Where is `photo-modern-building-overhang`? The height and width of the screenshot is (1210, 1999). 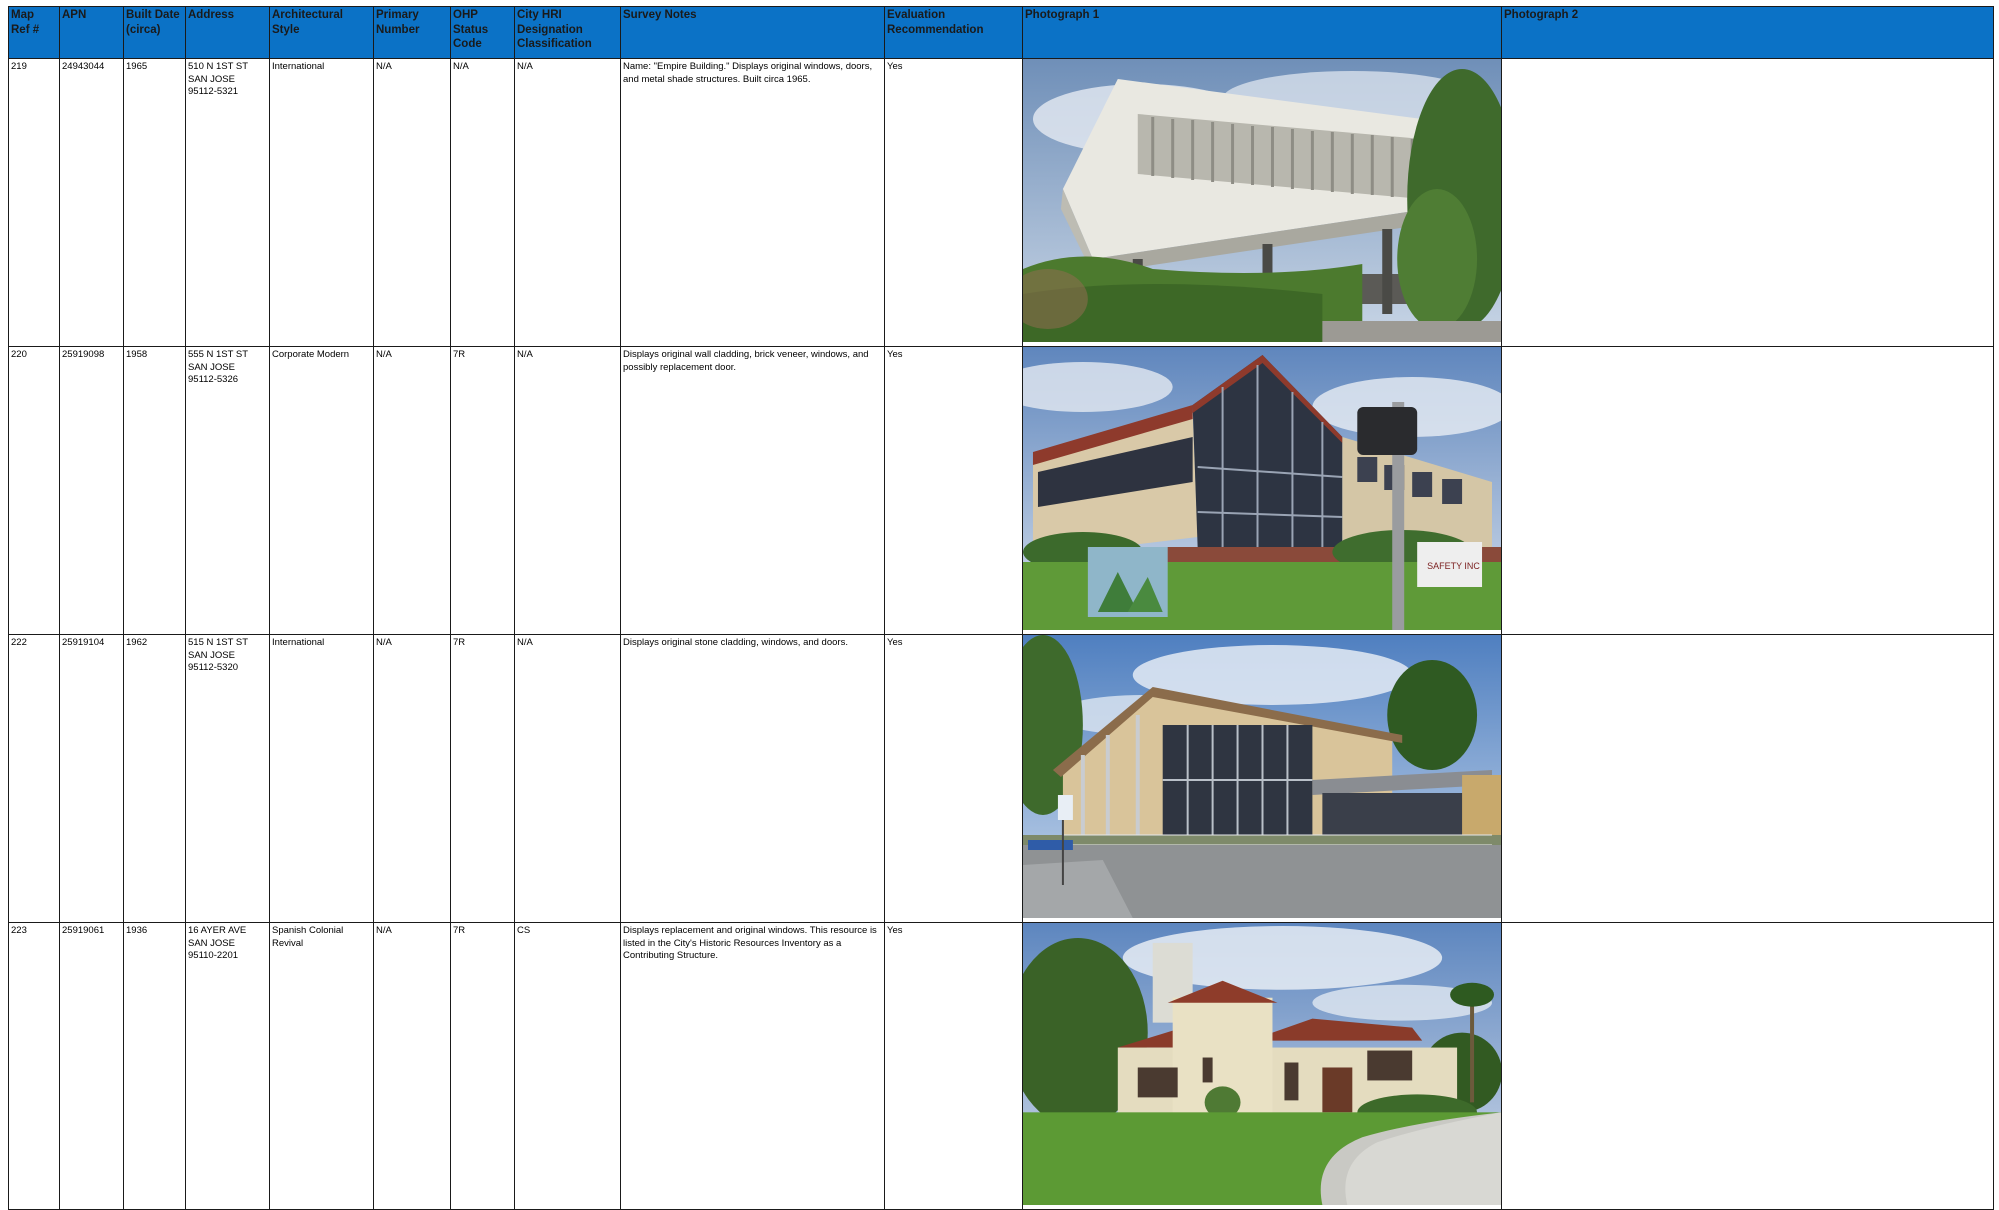 photo-modern-building-overhang is located at coordinates (1262, 200).